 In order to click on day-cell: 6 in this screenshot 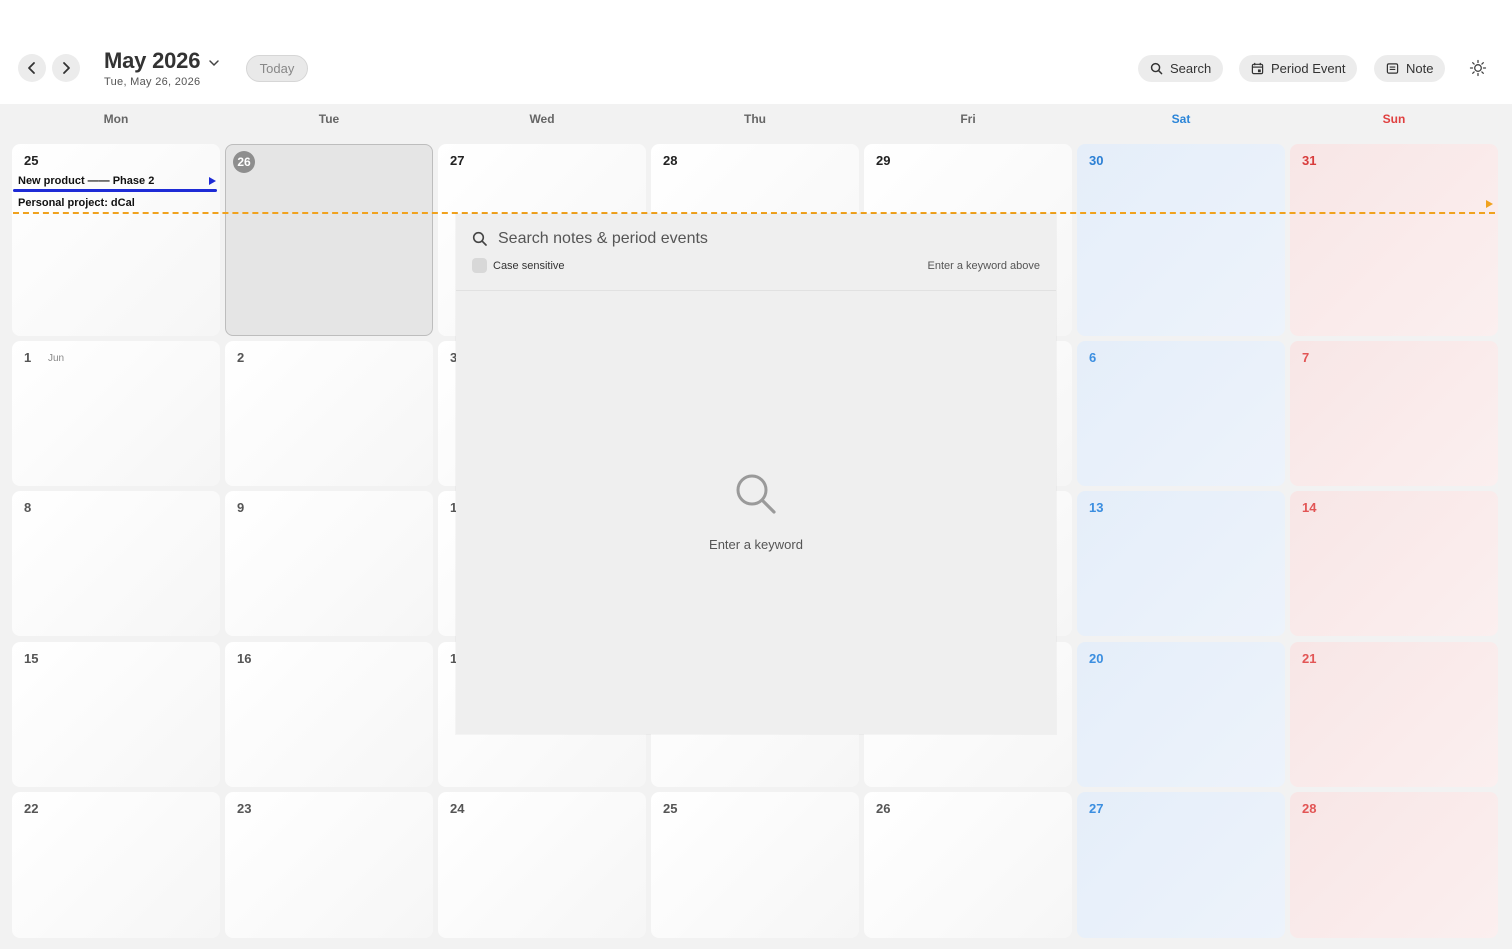, I will do `click(1181, 413)`.